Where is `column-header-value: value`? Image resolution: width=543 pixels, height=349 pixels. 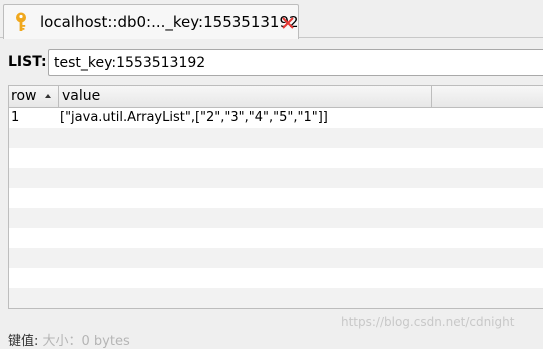 column-header-value: value is located at coordinates (245, 96).